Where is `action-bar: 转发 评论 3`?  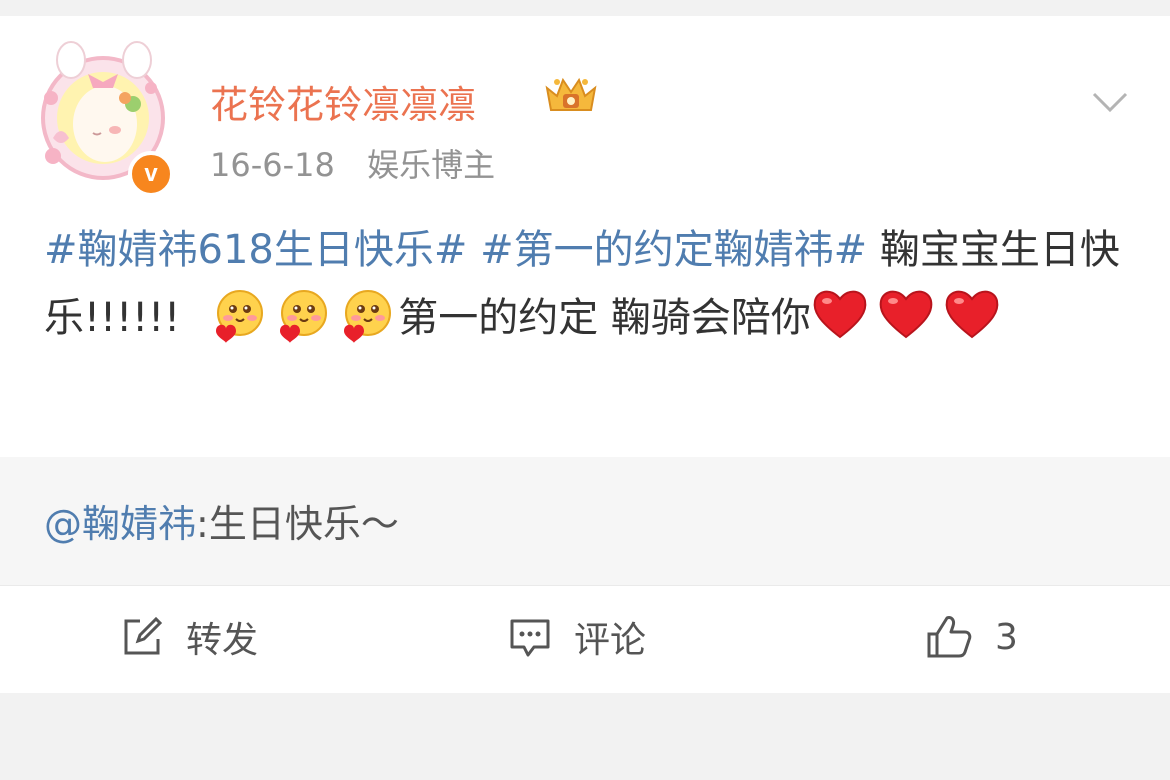 action-bar: 转发 评论 3 is located at coordinates (585, 639).